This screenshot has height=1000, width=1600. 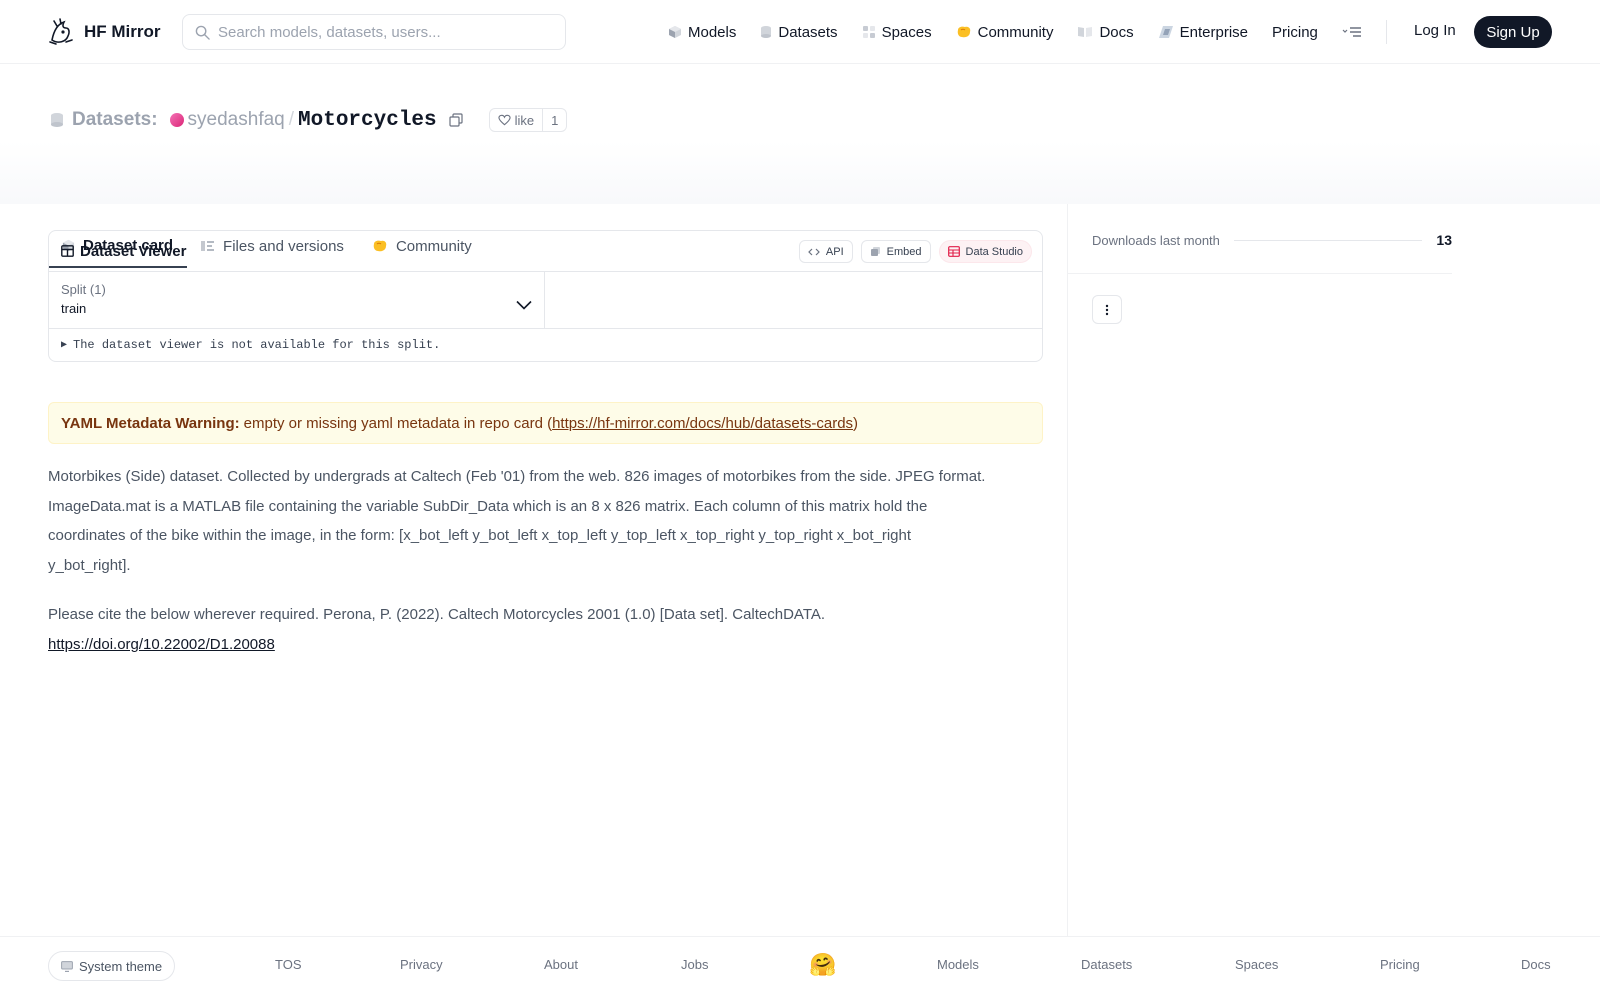 I want to click on embed-button: Embed, so click(x=895, y=251).